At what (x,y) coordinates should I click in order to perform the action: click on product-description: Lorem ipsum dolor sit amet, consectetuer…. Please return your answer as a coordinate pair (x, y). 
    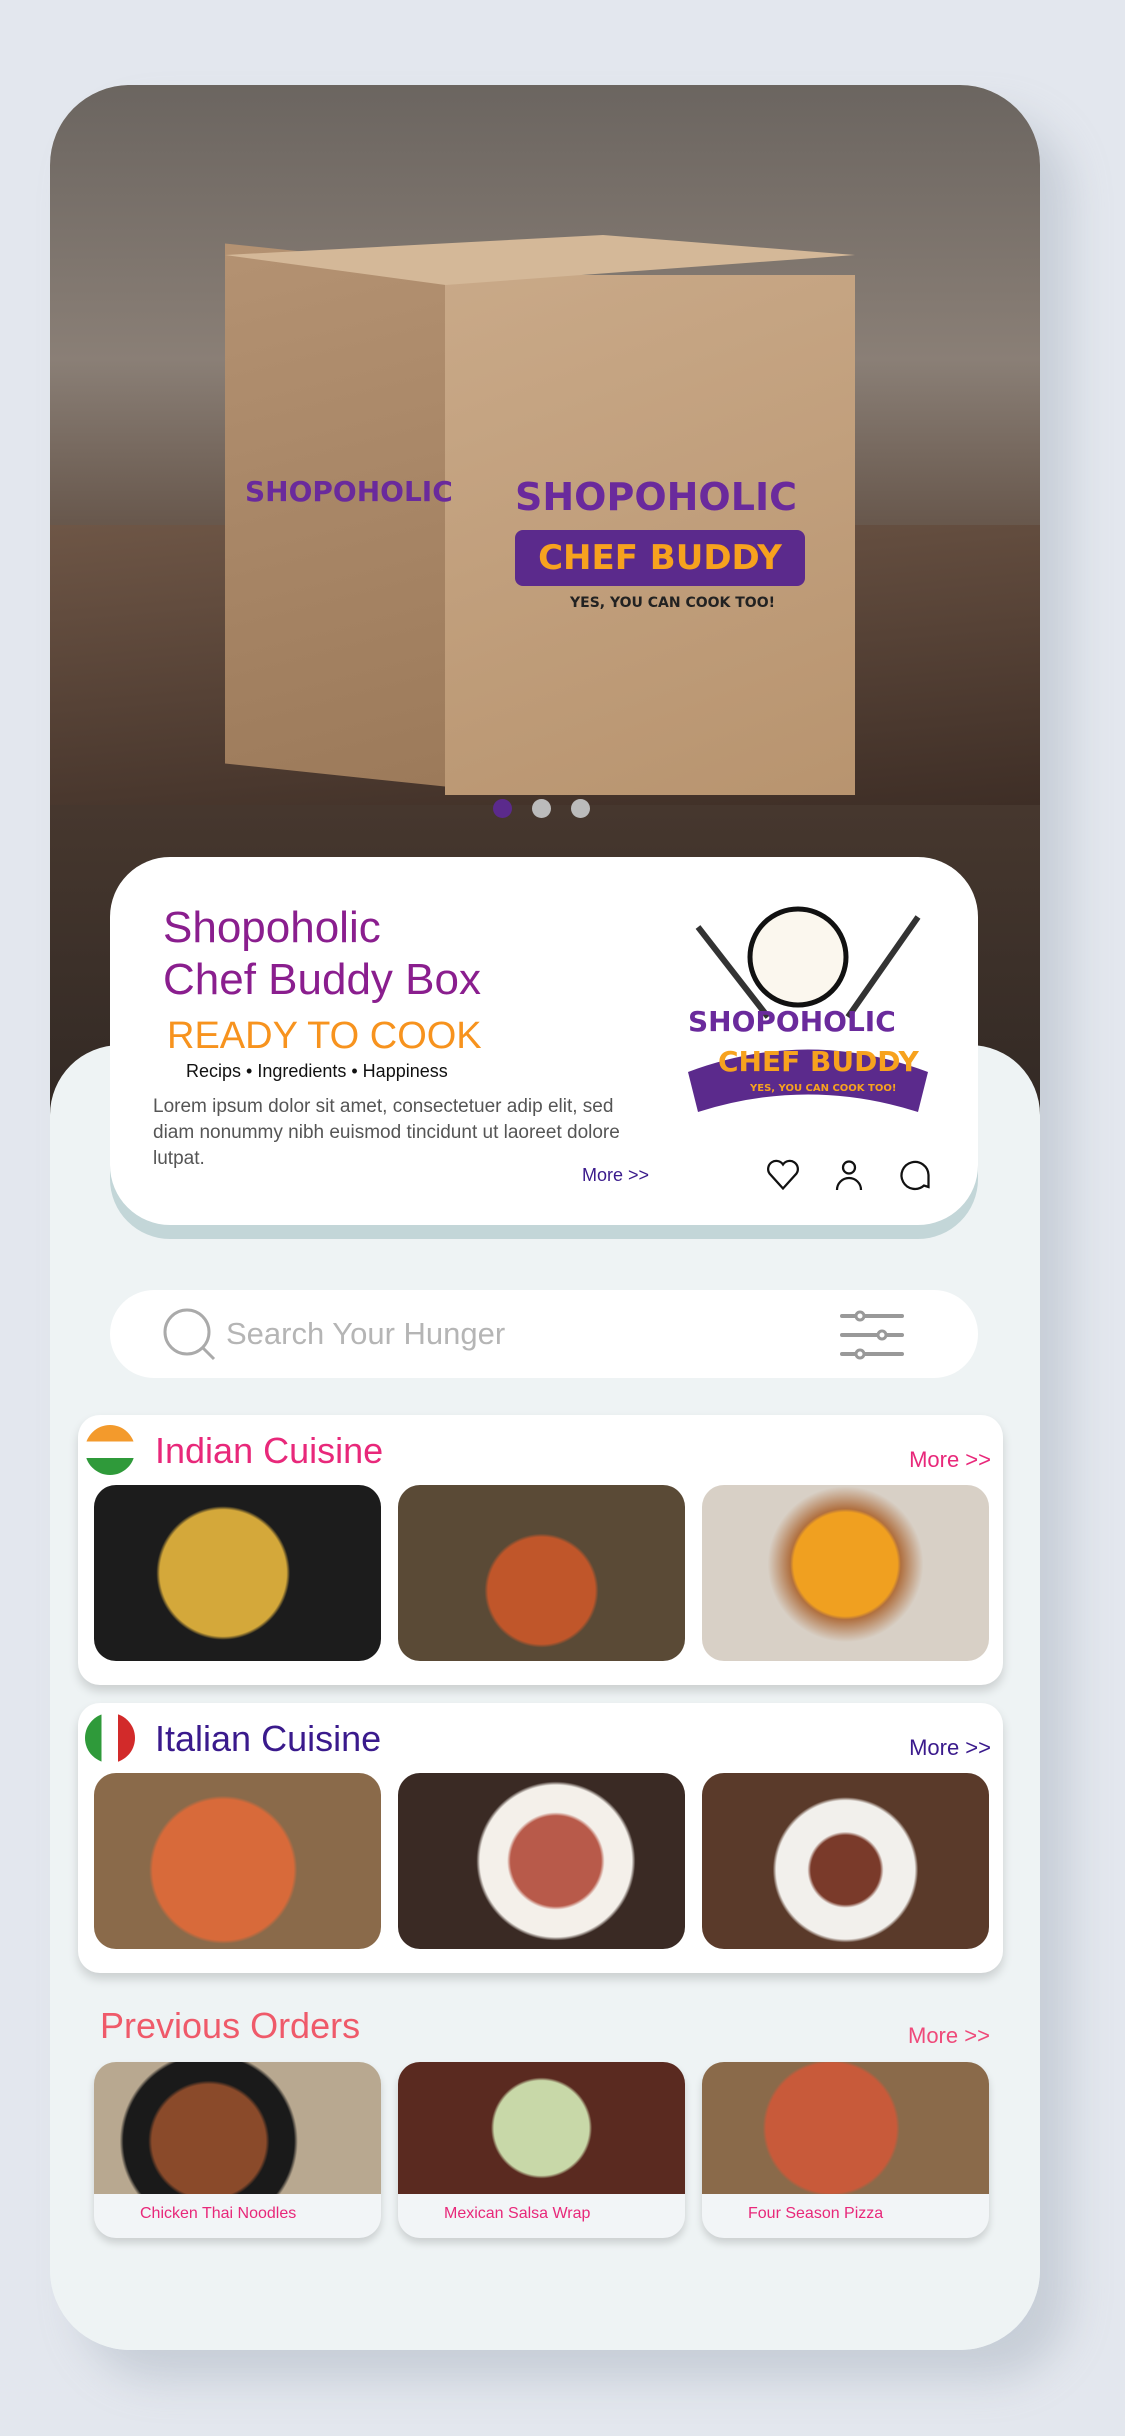
    Looking at the image, I should click on (386, 1132).